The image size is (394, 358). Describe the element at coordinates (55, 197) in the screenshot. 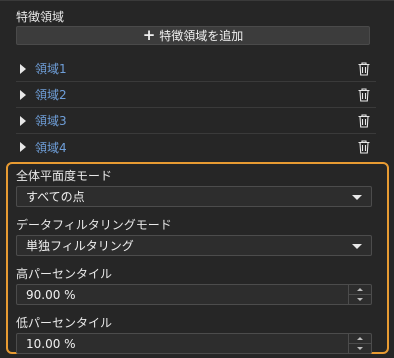

I see `flatness-mode-value: すべての点` at that location.